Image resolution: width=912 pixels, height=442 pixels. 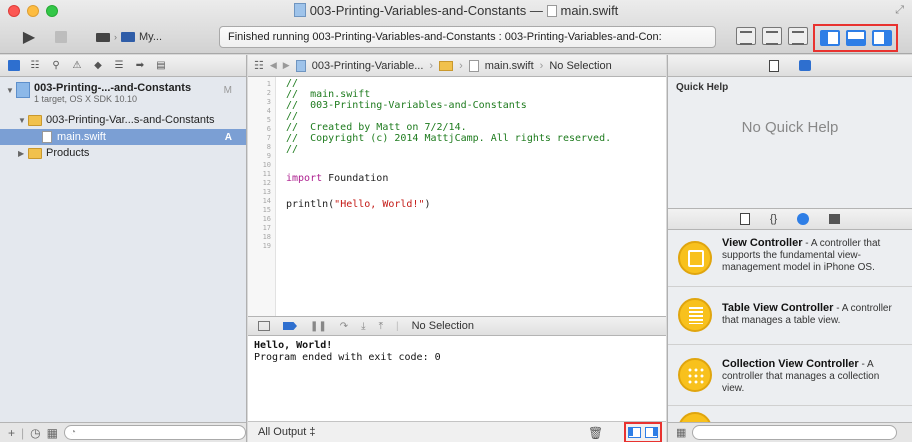 I want to click on file-template-library-icon, so click(x=744, y=219).